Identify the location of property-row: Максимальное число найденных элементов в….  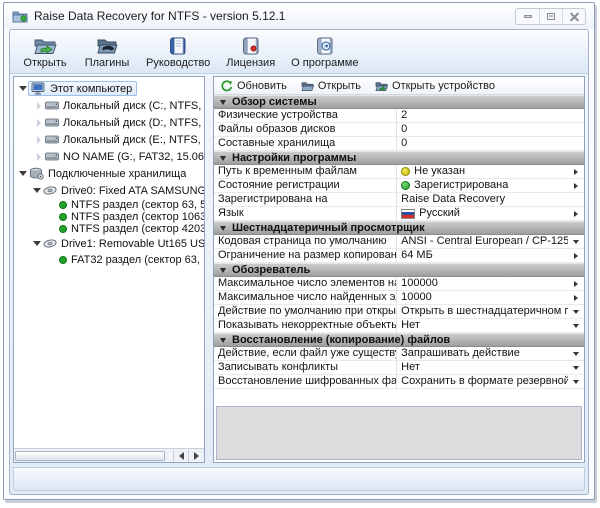
(399, 298).